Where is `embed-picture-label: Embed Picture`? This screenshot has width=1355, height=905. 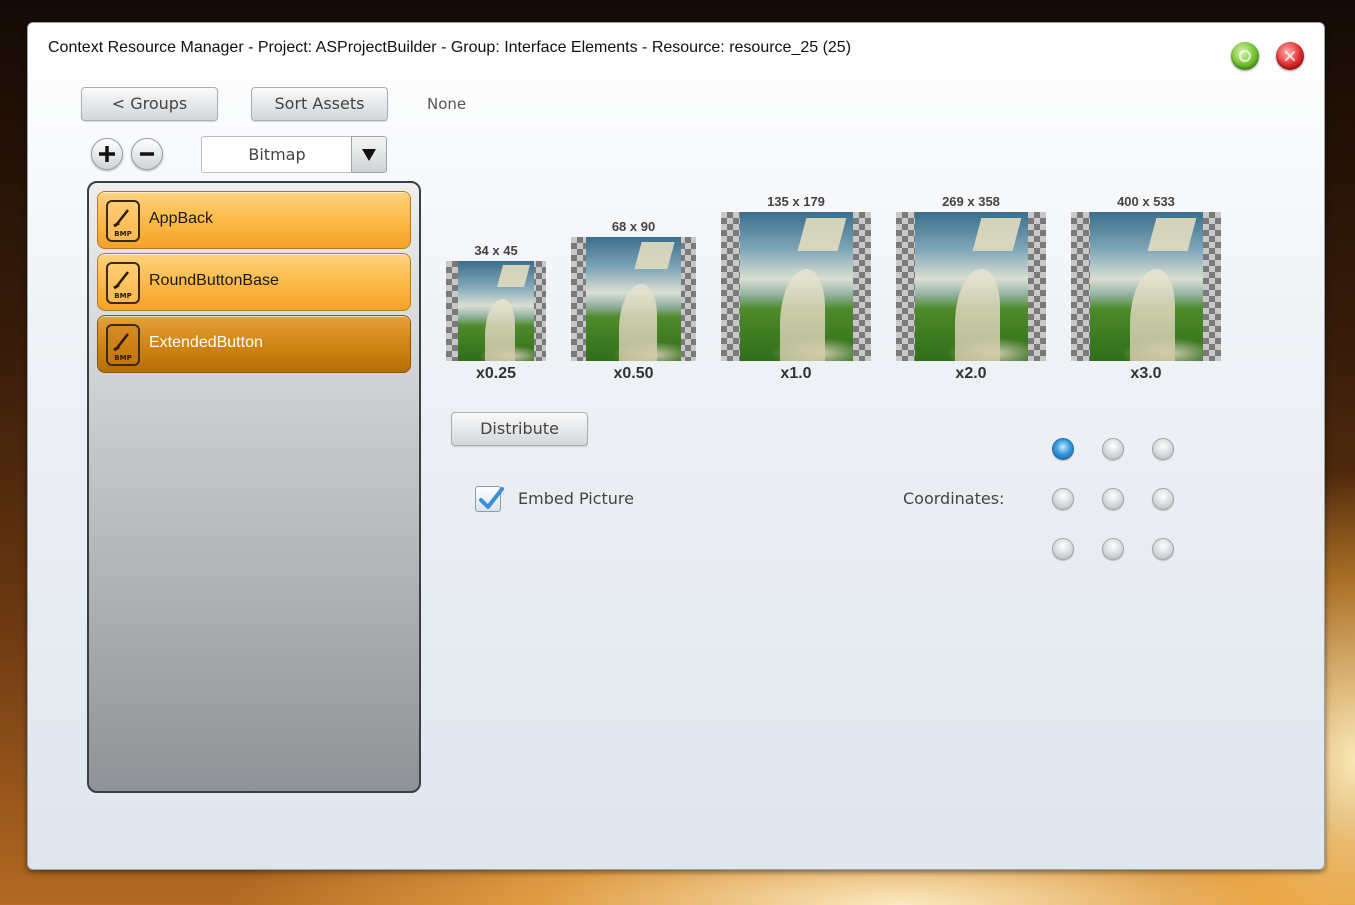
embed-picture-label: Embed Picture is located at coordinates (576, 498).